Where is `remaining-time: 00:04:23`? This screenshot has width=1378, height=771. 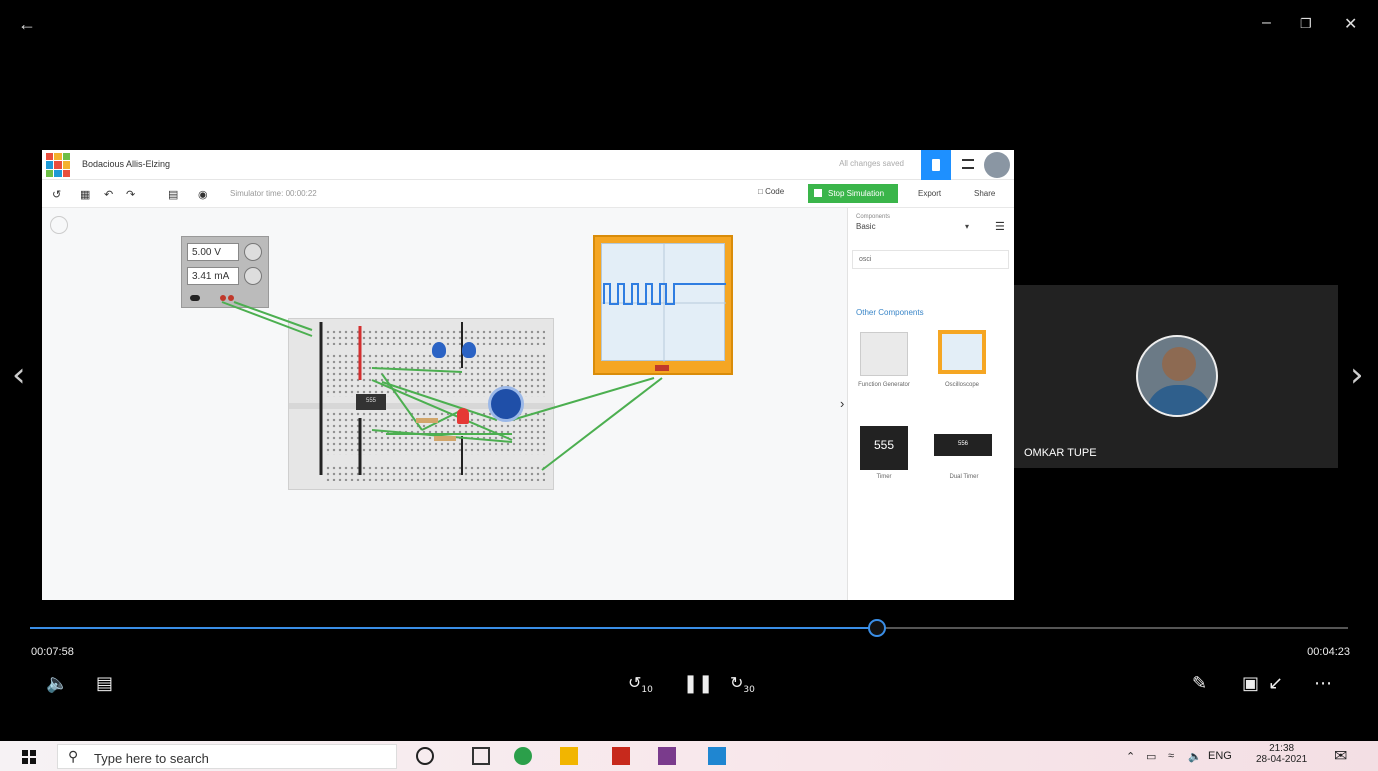 remaining-time: 00:04:23 is located at coordinates (1328, 652).